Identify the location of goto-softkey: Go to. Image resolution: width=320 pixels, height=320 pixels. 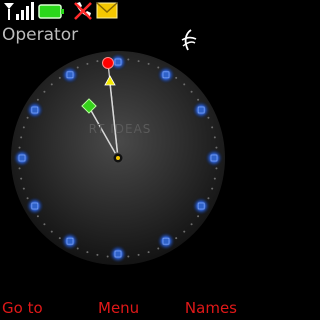
(22, 308).